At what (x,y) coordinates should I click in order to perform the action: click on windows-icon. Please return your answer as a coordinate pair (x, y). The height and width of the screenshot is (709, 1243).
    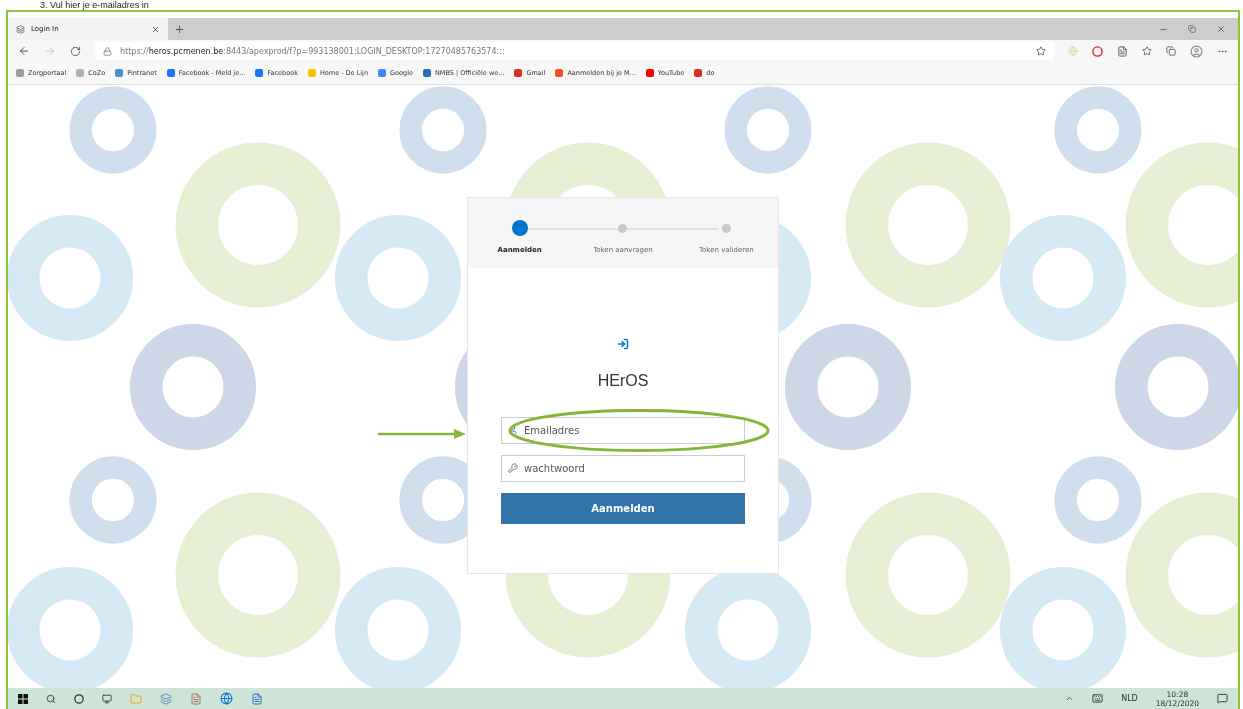
    Looking at the image, I should click on (23, 698).